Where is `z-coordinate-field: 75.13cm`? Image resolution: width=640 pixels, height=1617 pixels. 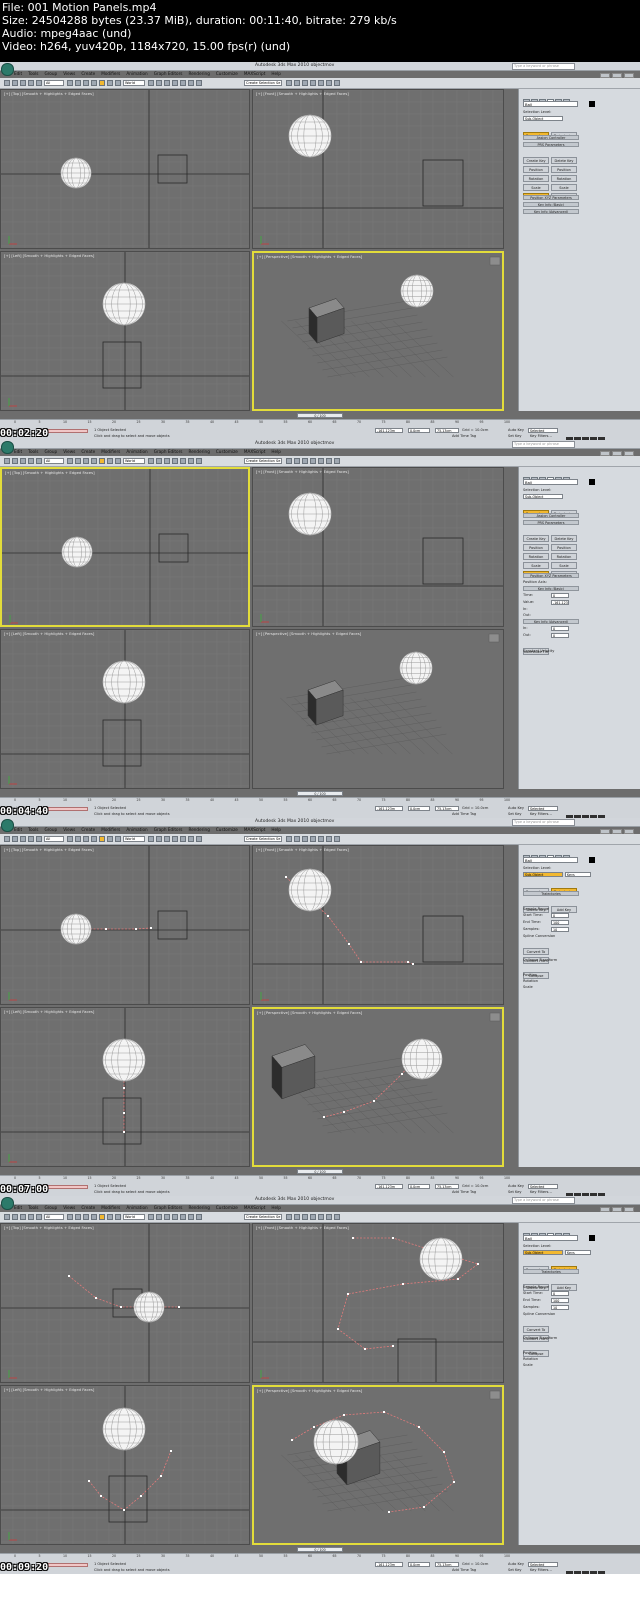
z-coordinate-field: 75.13cm is located at coordinates (447, 1186).